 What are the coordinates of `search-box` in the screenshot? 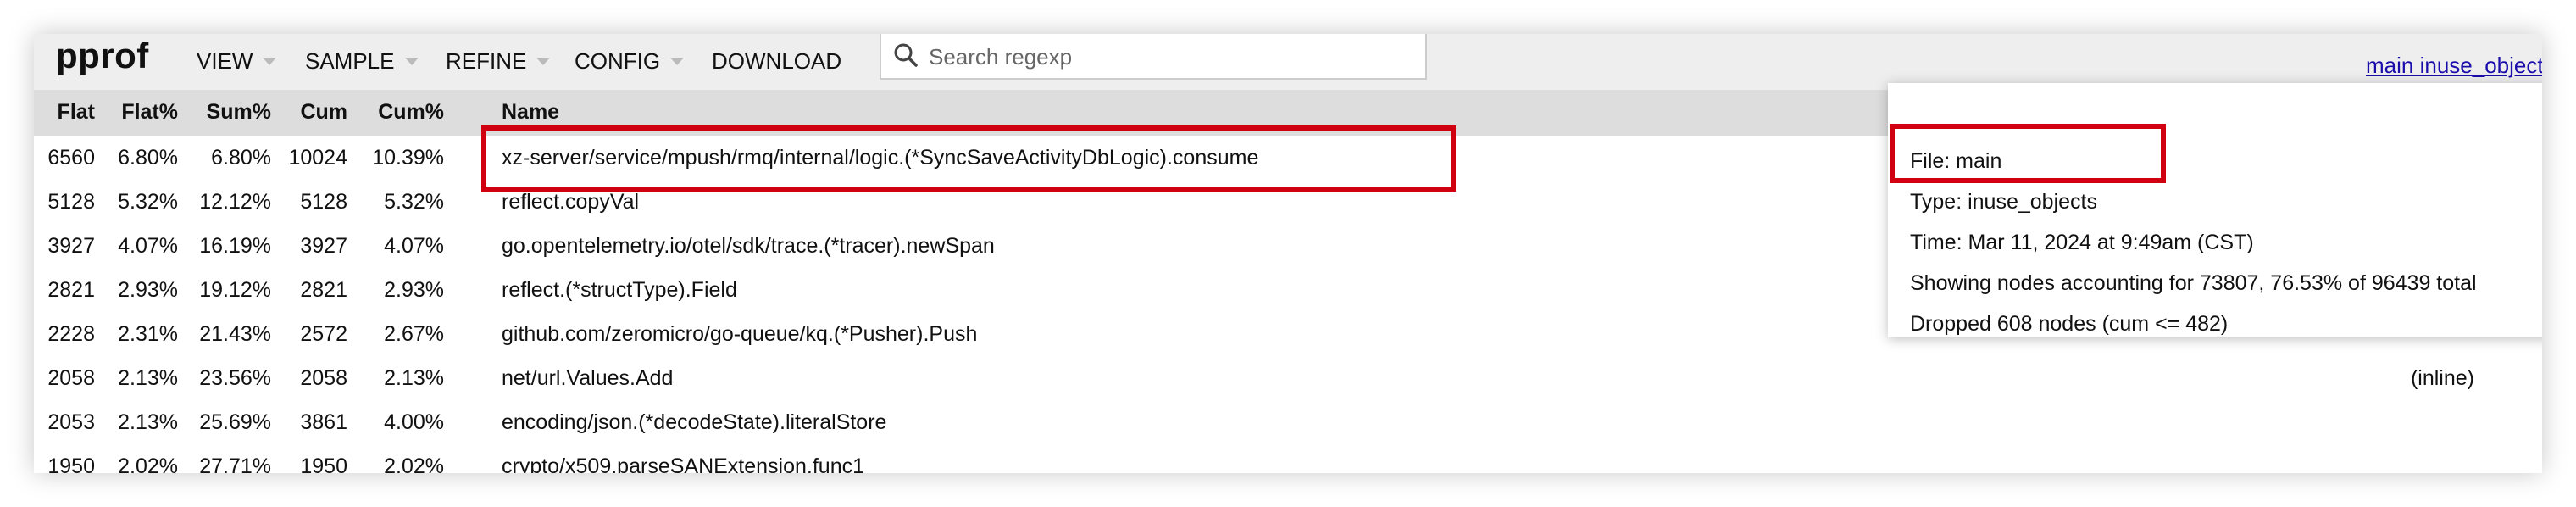 It's located at (1153, 57).